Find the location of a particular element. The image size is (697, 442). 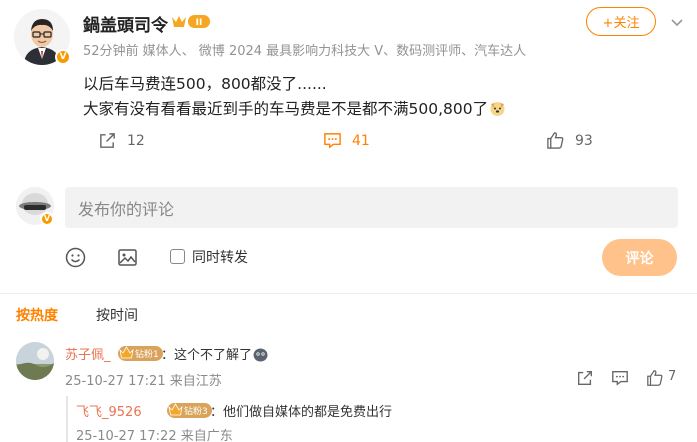

comment-button: 41 is located at coordinates (346, 140).